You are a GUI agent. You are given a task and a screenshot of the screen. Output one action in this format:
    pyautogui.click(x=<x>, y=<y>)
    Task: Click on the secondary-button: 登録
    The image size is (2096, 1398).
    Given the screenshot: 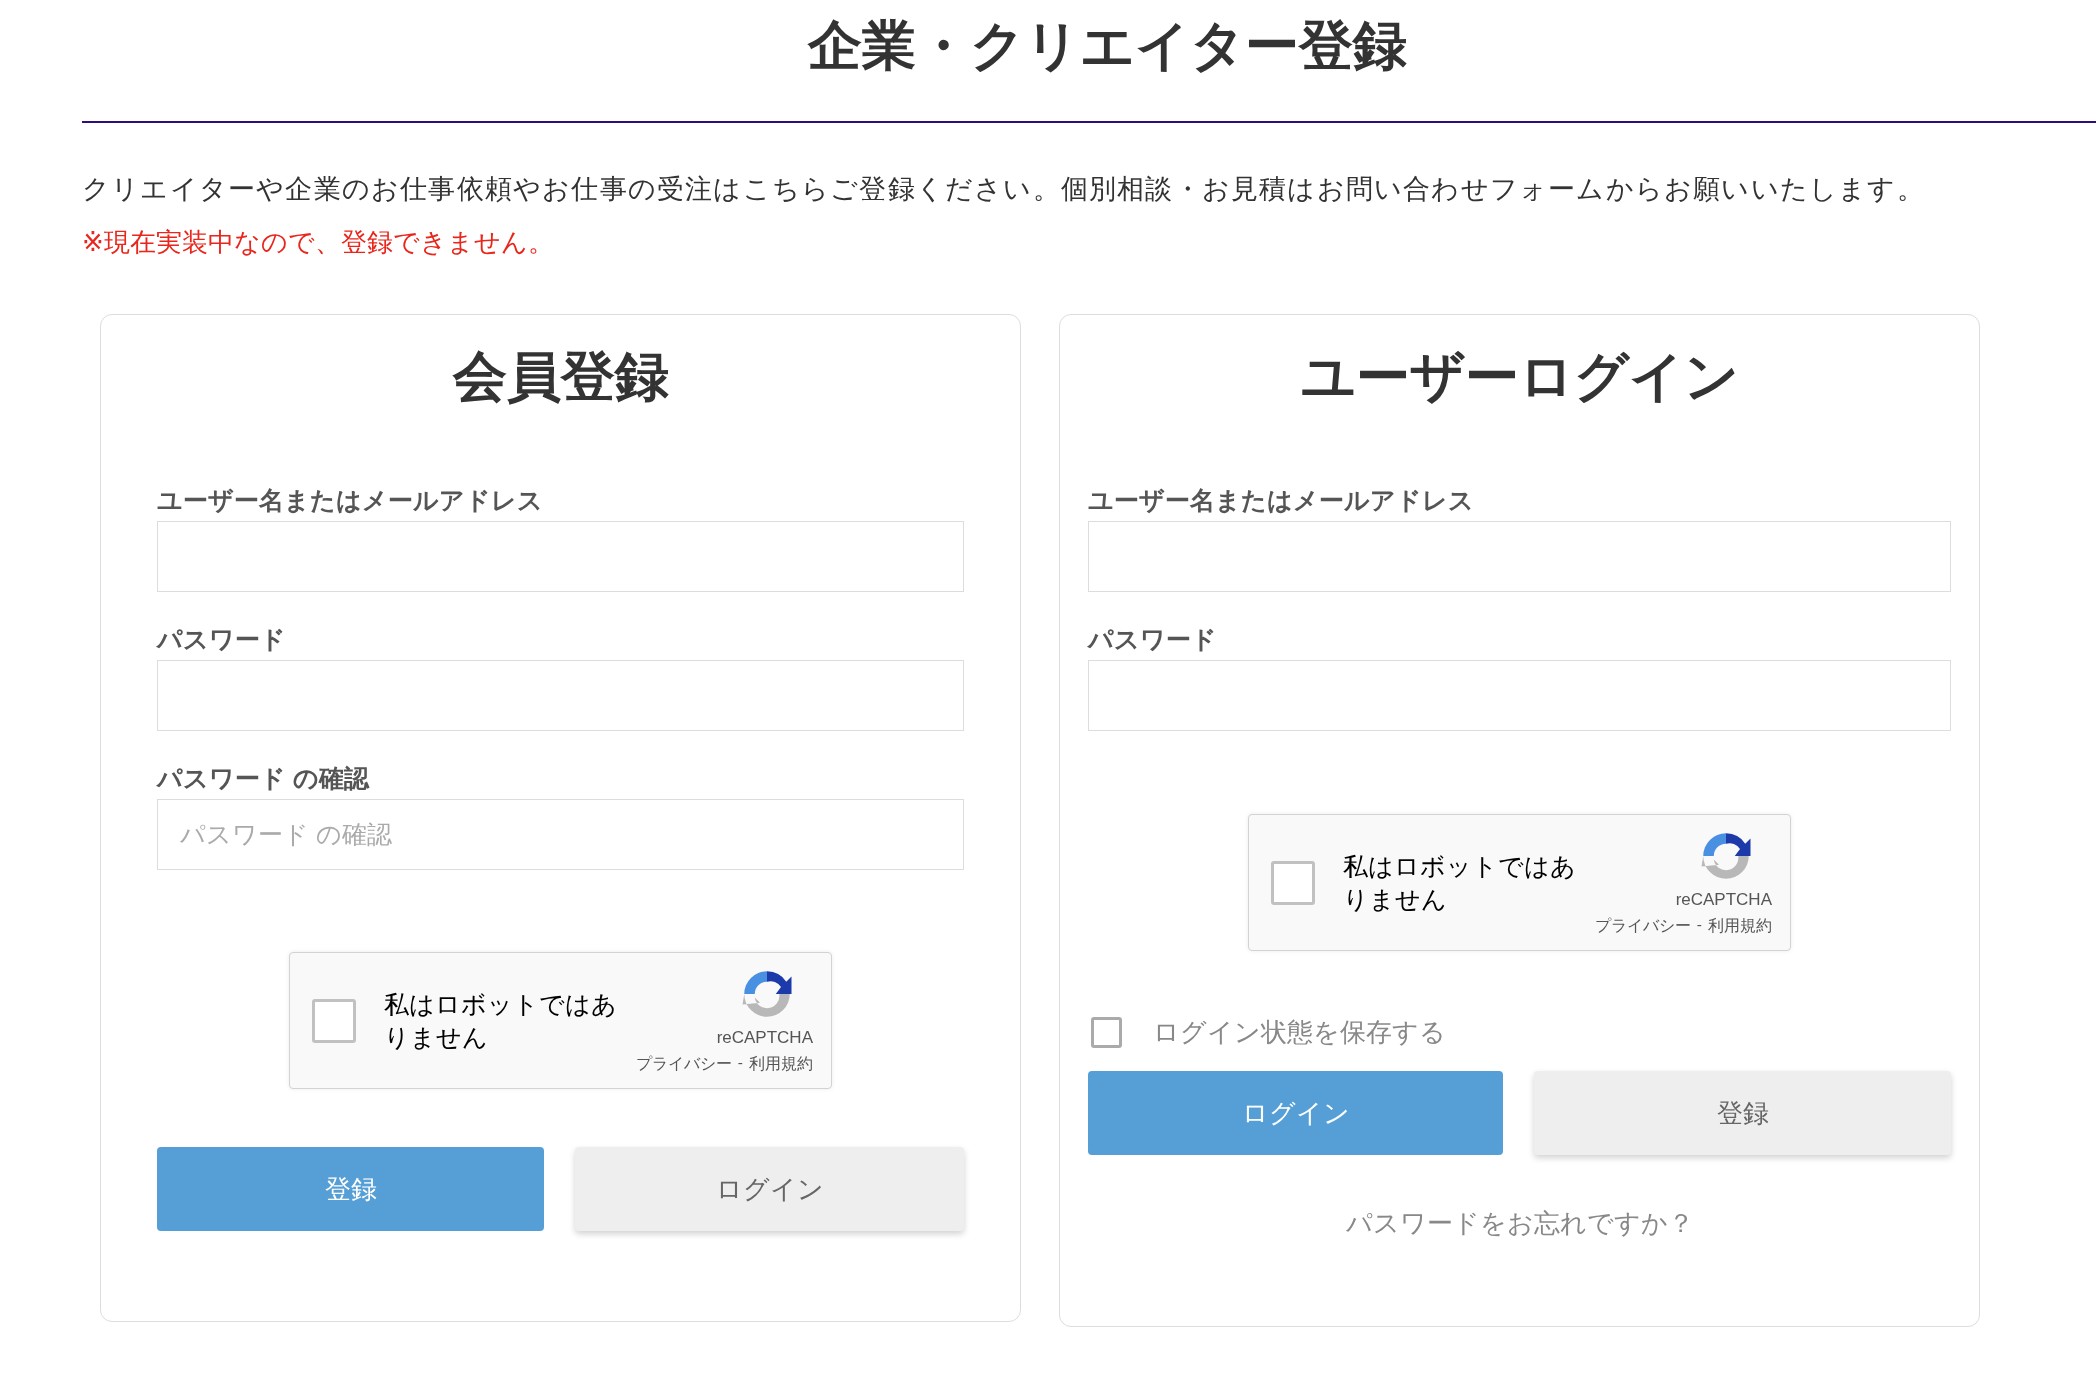 What is the action you would take?
    pyautogui.click(x=1742, y=1113)
    